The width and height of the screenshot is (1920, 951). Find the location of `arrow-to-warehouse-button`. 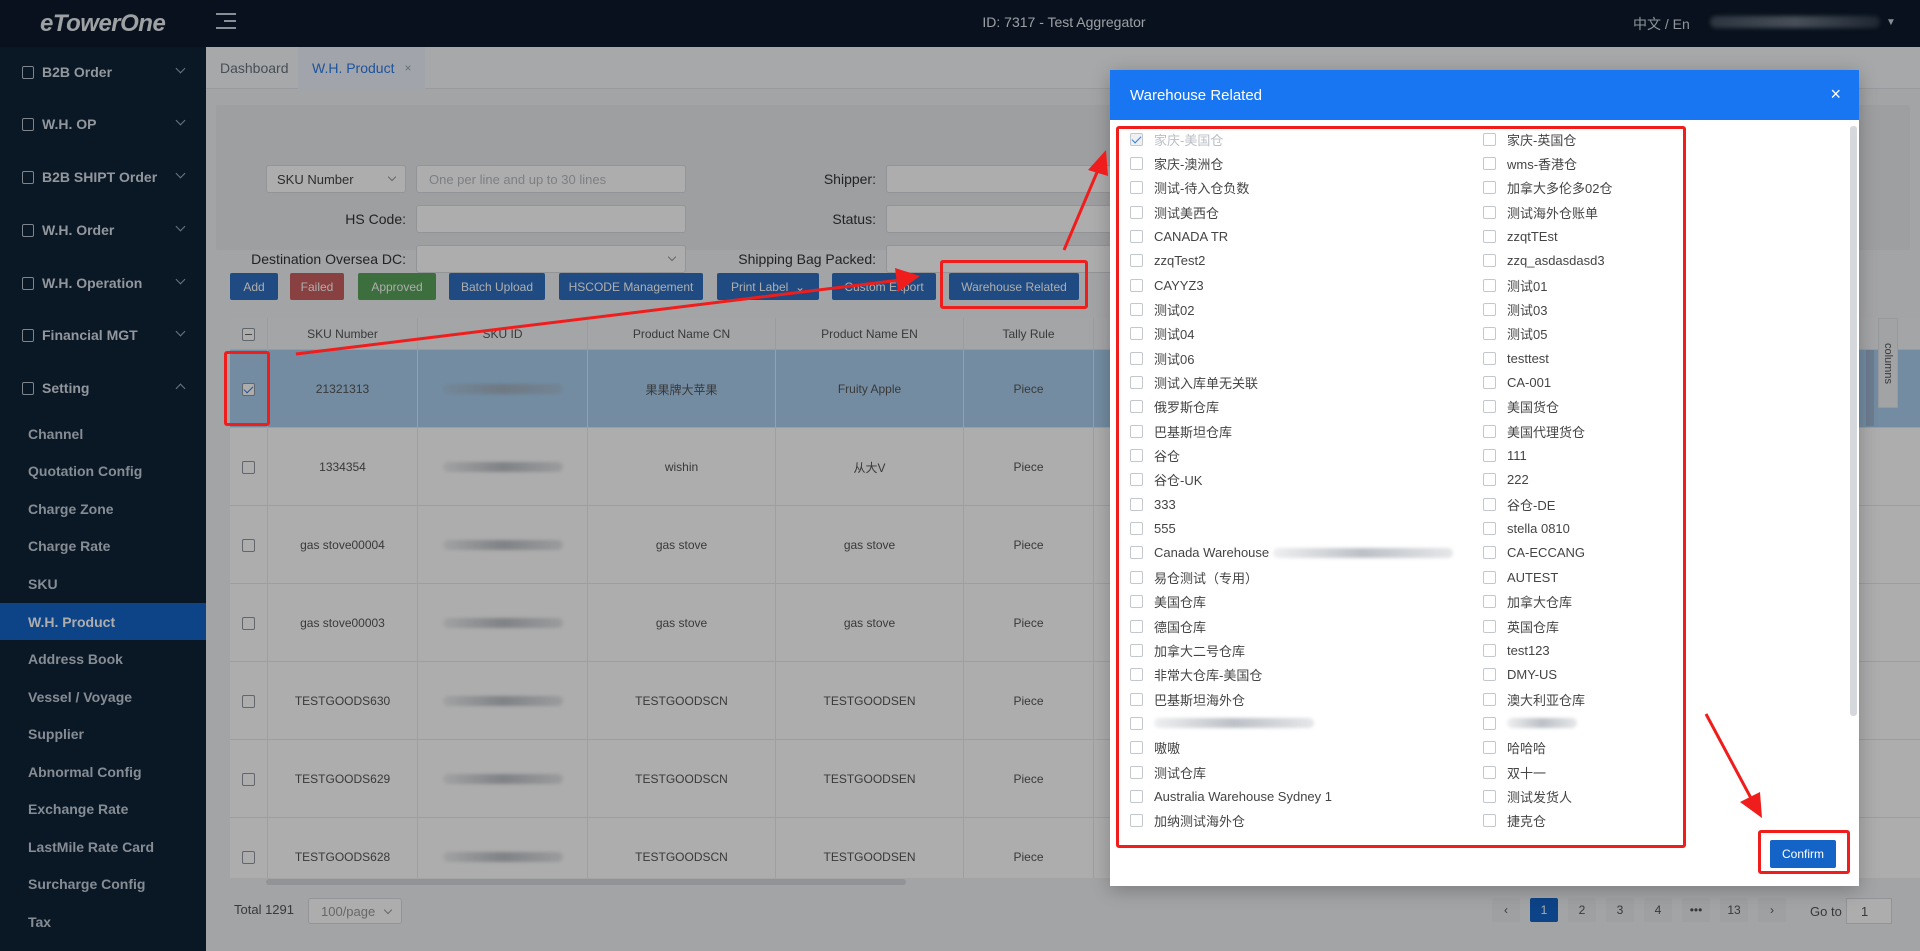

arrow-to-warehouse-button is located at coordinates (598, 317).